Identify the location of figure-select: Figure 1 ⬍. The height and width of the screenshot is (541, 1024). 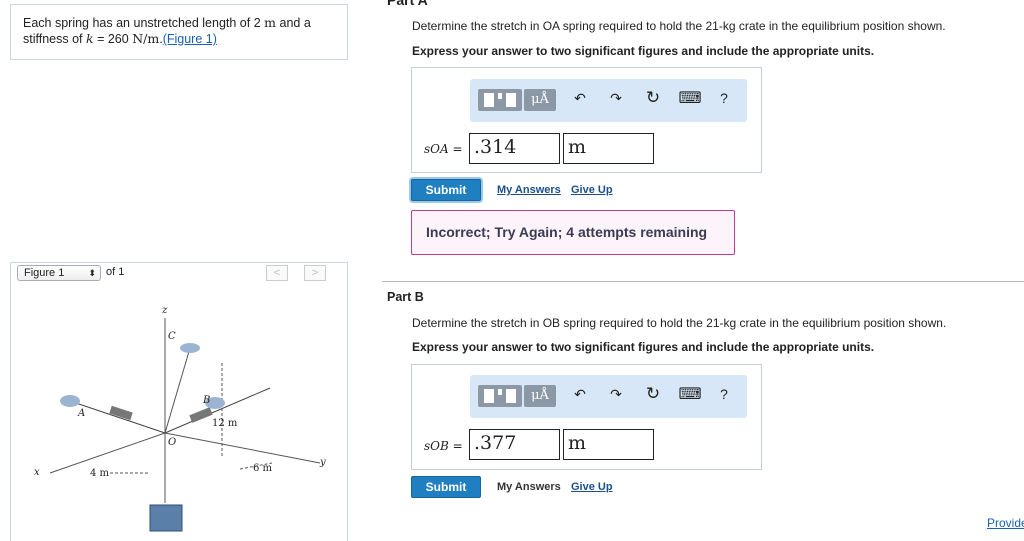
(59, 273).